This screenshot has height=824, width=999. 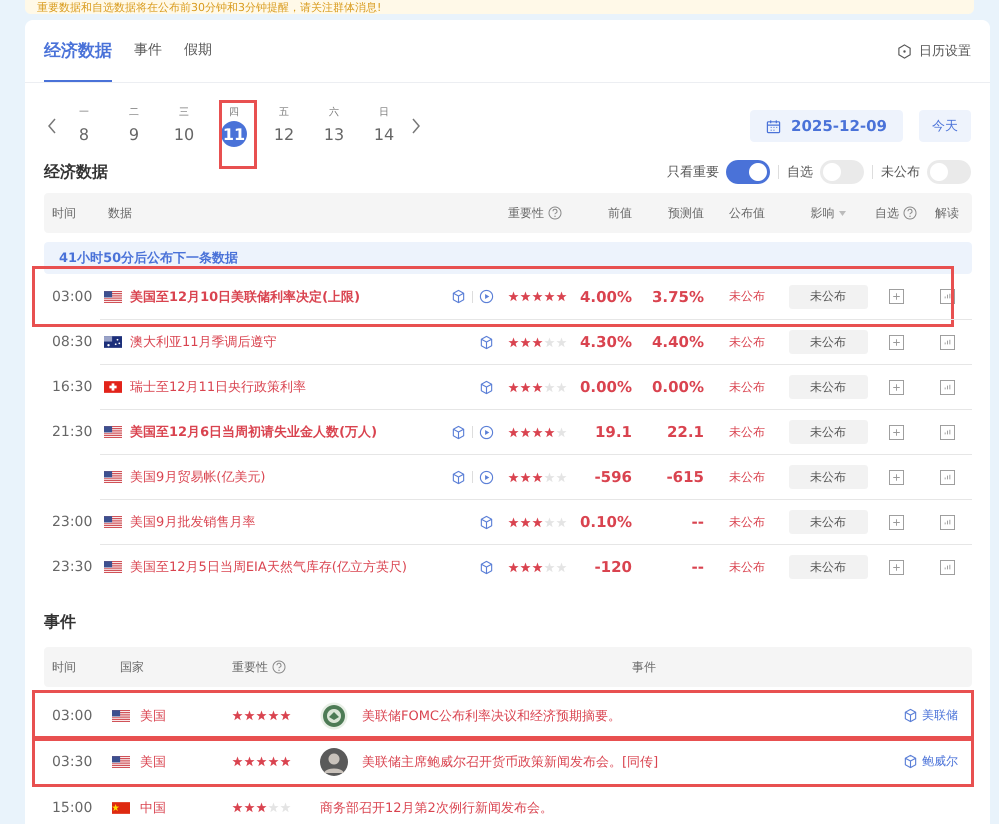 I want to click on indicator-title: 美国至12月10日美联储利率决定(上限), so click(x=286, y=297).